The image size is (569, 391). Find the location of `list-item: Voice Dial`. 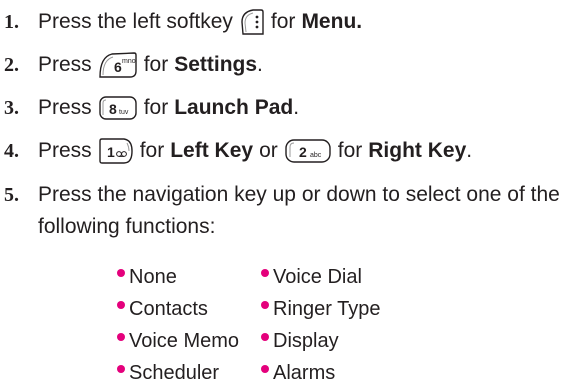

list-item: Voice Dial is located at coordinates (311, 277).